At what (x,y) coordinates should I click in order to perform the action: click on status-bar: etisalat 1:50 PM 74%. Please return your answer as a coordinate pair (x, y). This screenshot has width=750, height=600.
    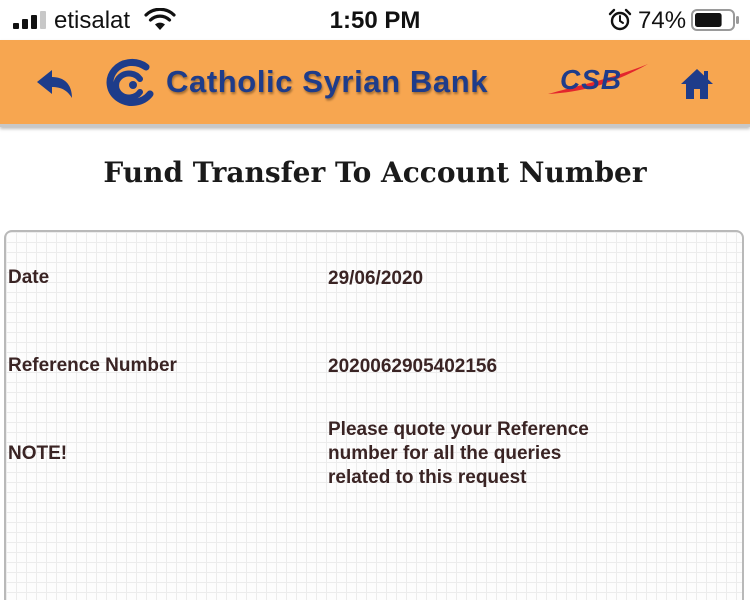
    Looking at the image, I should click on (375, 20).